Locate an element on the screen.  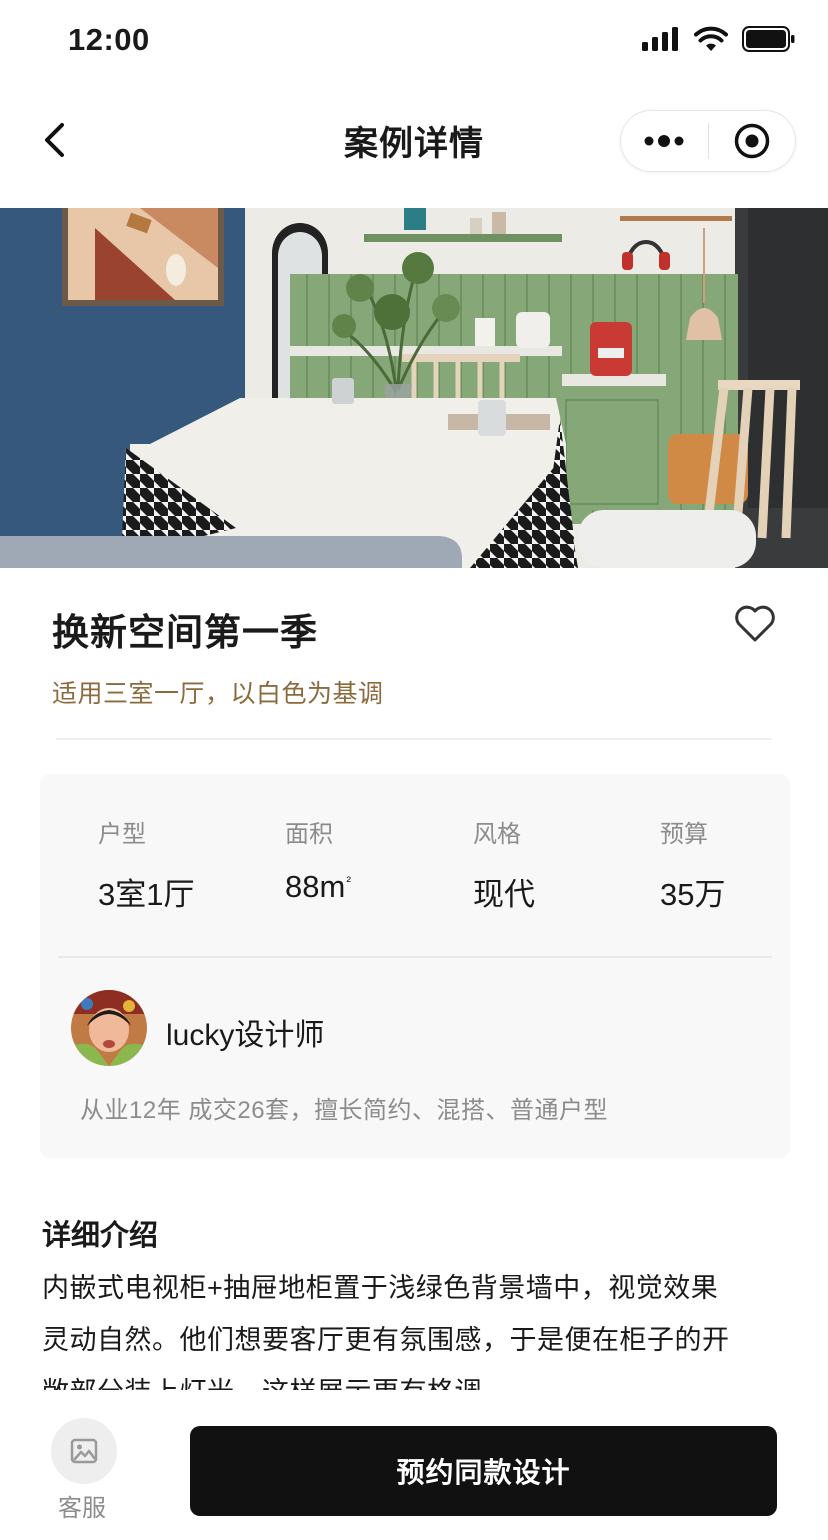
spec-value: 3室1厅 is located at coordinates (146, 894).